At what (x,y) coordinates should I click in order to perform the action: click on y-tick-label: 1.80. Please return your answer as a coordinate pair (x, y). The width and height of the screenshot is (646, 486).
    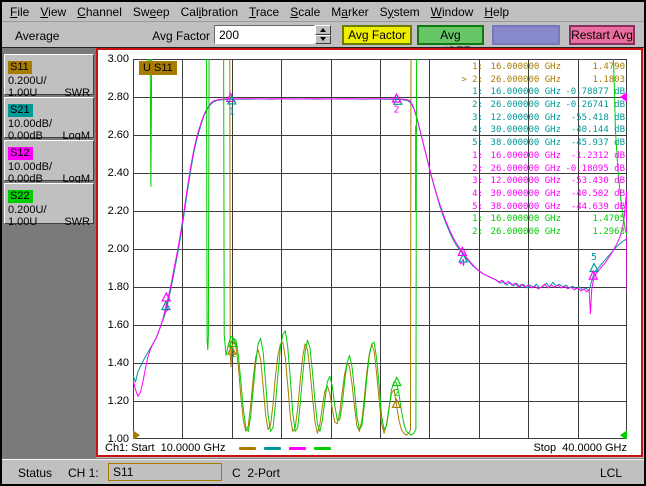
    Looking at the image, I should click on (118, 287).